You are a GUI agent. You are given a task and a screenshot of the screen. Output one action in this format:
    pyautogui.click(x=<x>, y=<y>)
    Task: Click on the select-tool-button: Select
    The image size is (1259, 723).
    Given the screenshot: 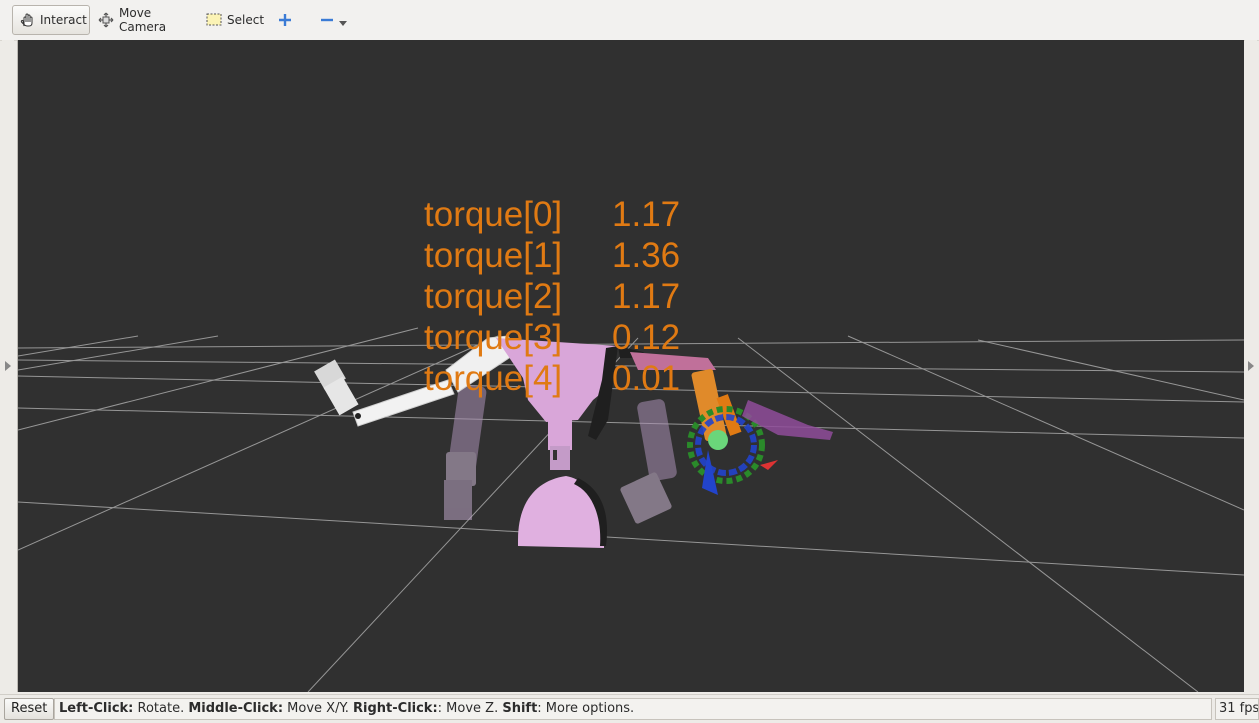 What is the action you would take?
    pyautogui.click(x=233, y=20)
    